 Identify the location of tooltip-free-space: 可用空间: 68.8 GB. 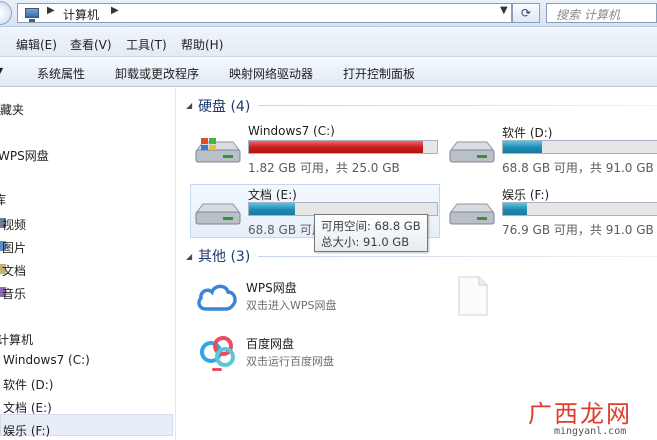
(371, 226).